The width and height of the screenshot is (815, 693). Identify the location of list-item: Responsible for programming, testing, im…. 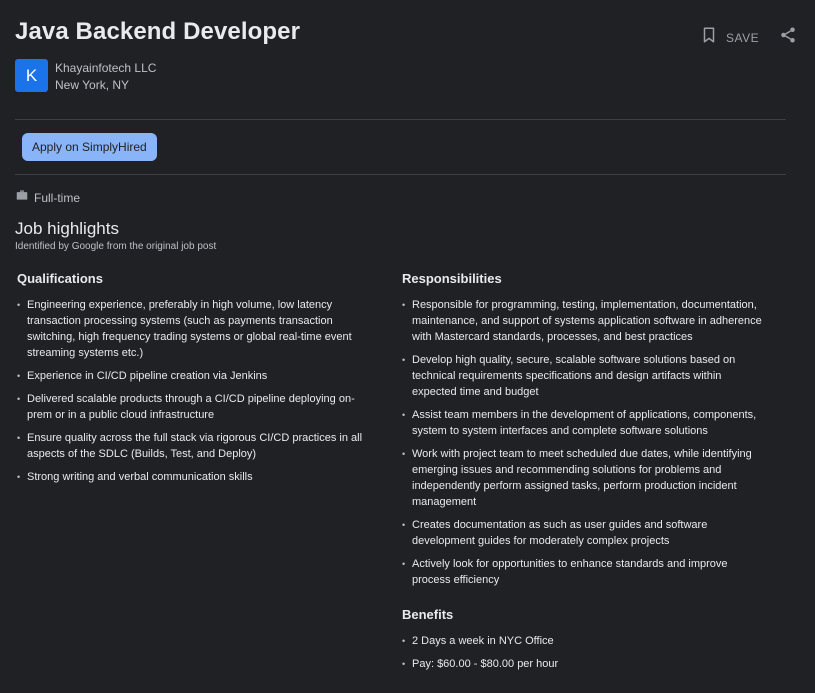
(585, 321).